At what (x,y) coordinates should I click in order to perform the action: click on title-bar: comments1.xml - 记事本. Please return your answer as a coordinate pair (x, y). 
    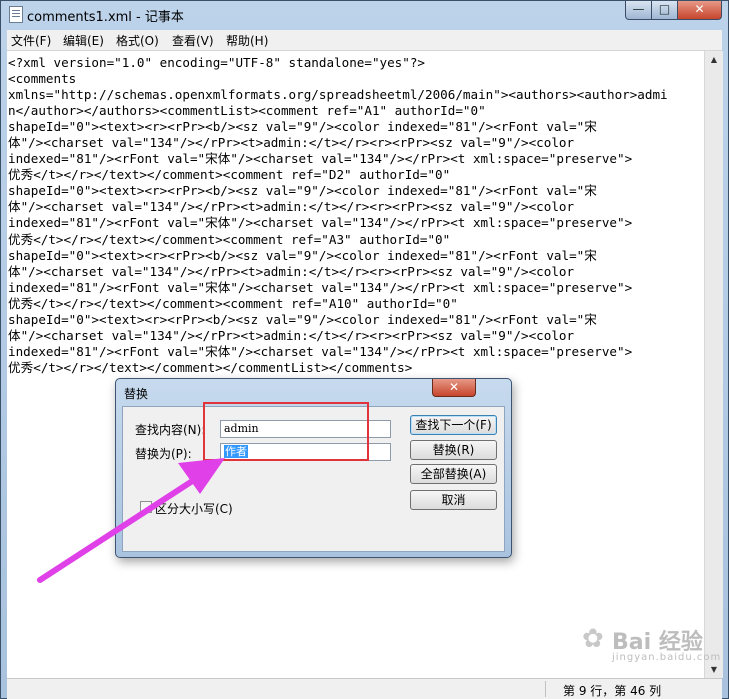
    Looking at the image, I should click on (364, 15).